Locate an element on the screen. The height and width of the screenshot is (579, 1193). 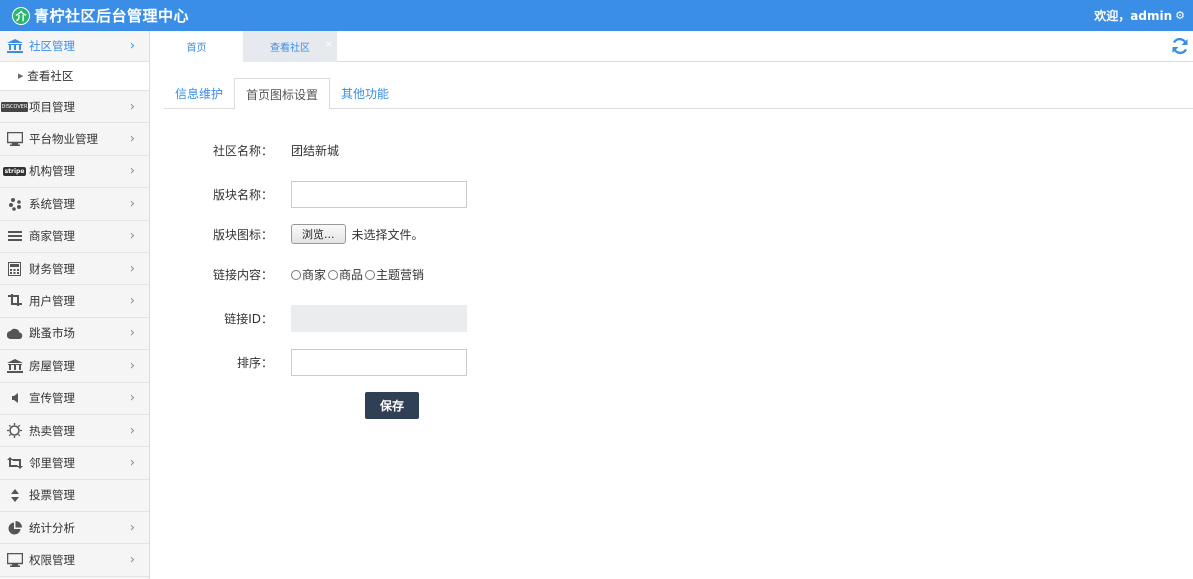
welcome-text: 欢迎，admin is located at coordinates (1133, 16).